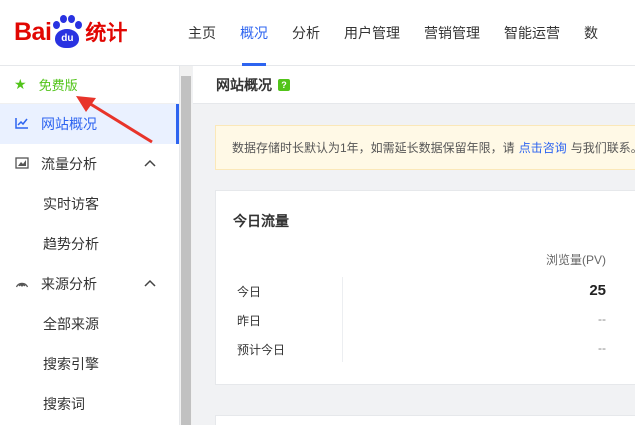  I want to click on page-header: 网站概况 ?, so click(414, 85).